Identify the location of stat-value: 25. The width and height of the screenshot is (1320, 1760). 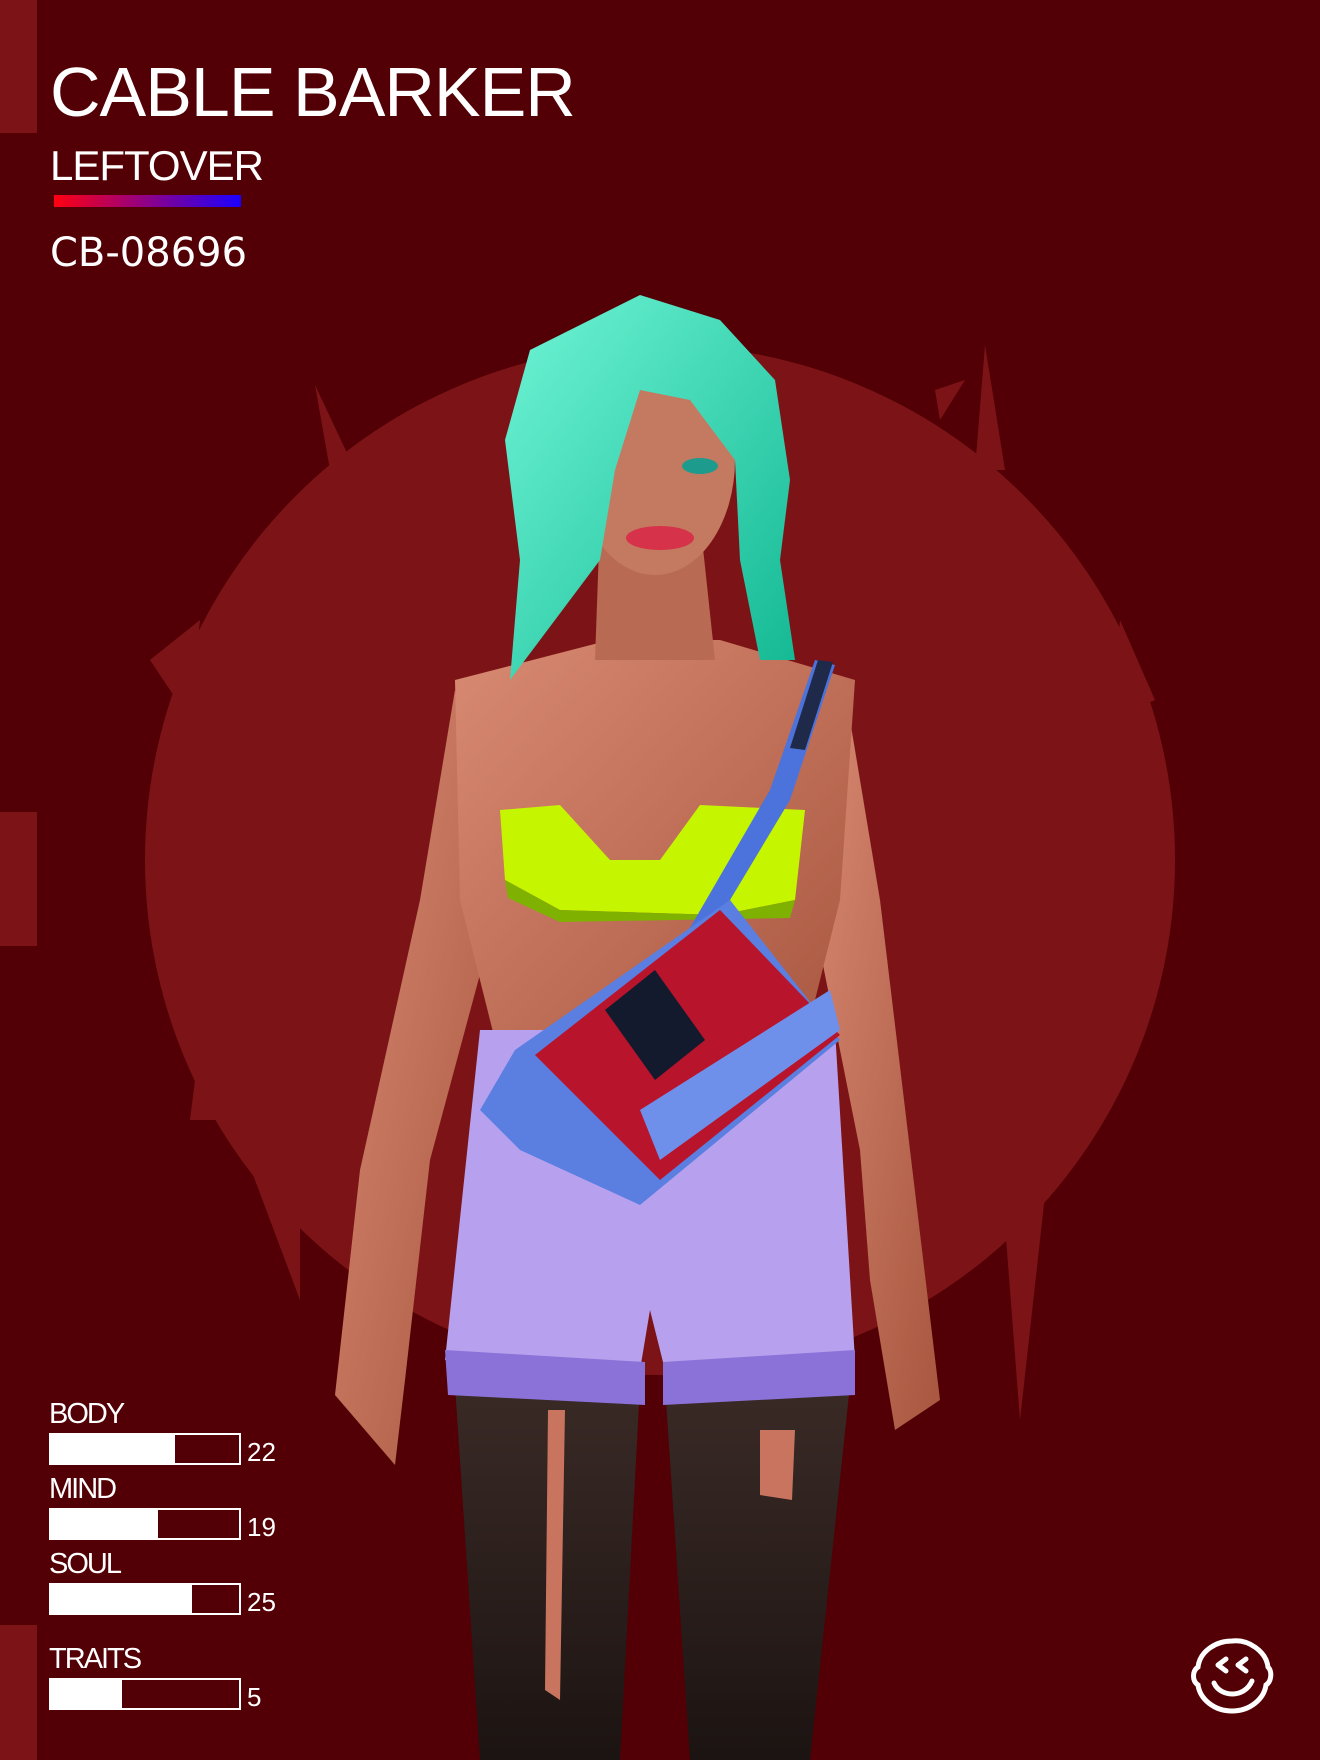
(261, 1602).